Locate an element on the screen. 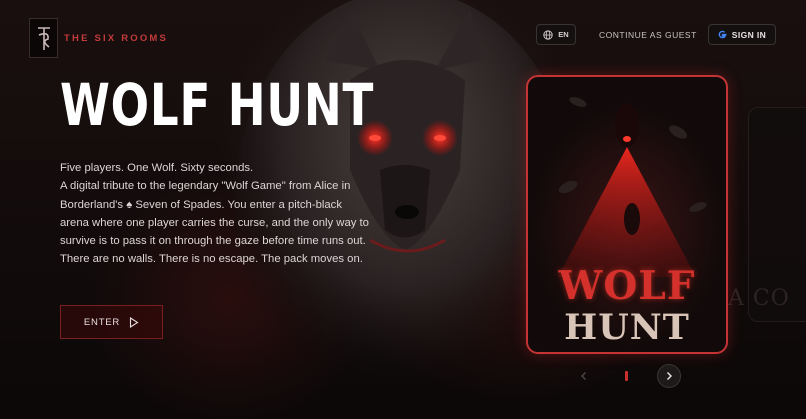 This screenshot has width=806, height=419. hero-tagline: Five players. One Wolf. Sixty seconds. is located at coordinates (157, 168).